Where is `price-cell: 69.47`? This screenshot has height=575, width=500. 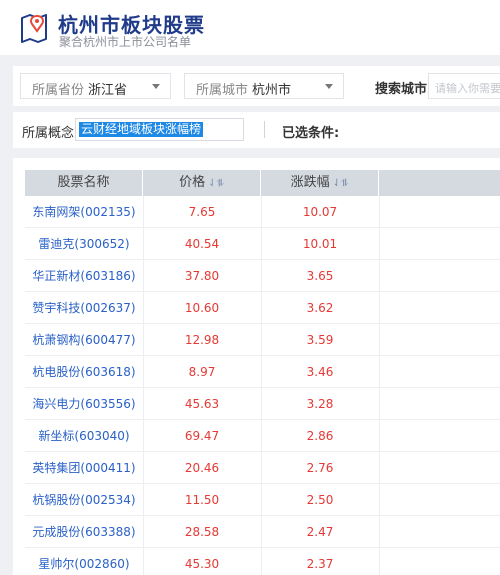 price-cell: 69.47 is located at coordinates (202, 436).